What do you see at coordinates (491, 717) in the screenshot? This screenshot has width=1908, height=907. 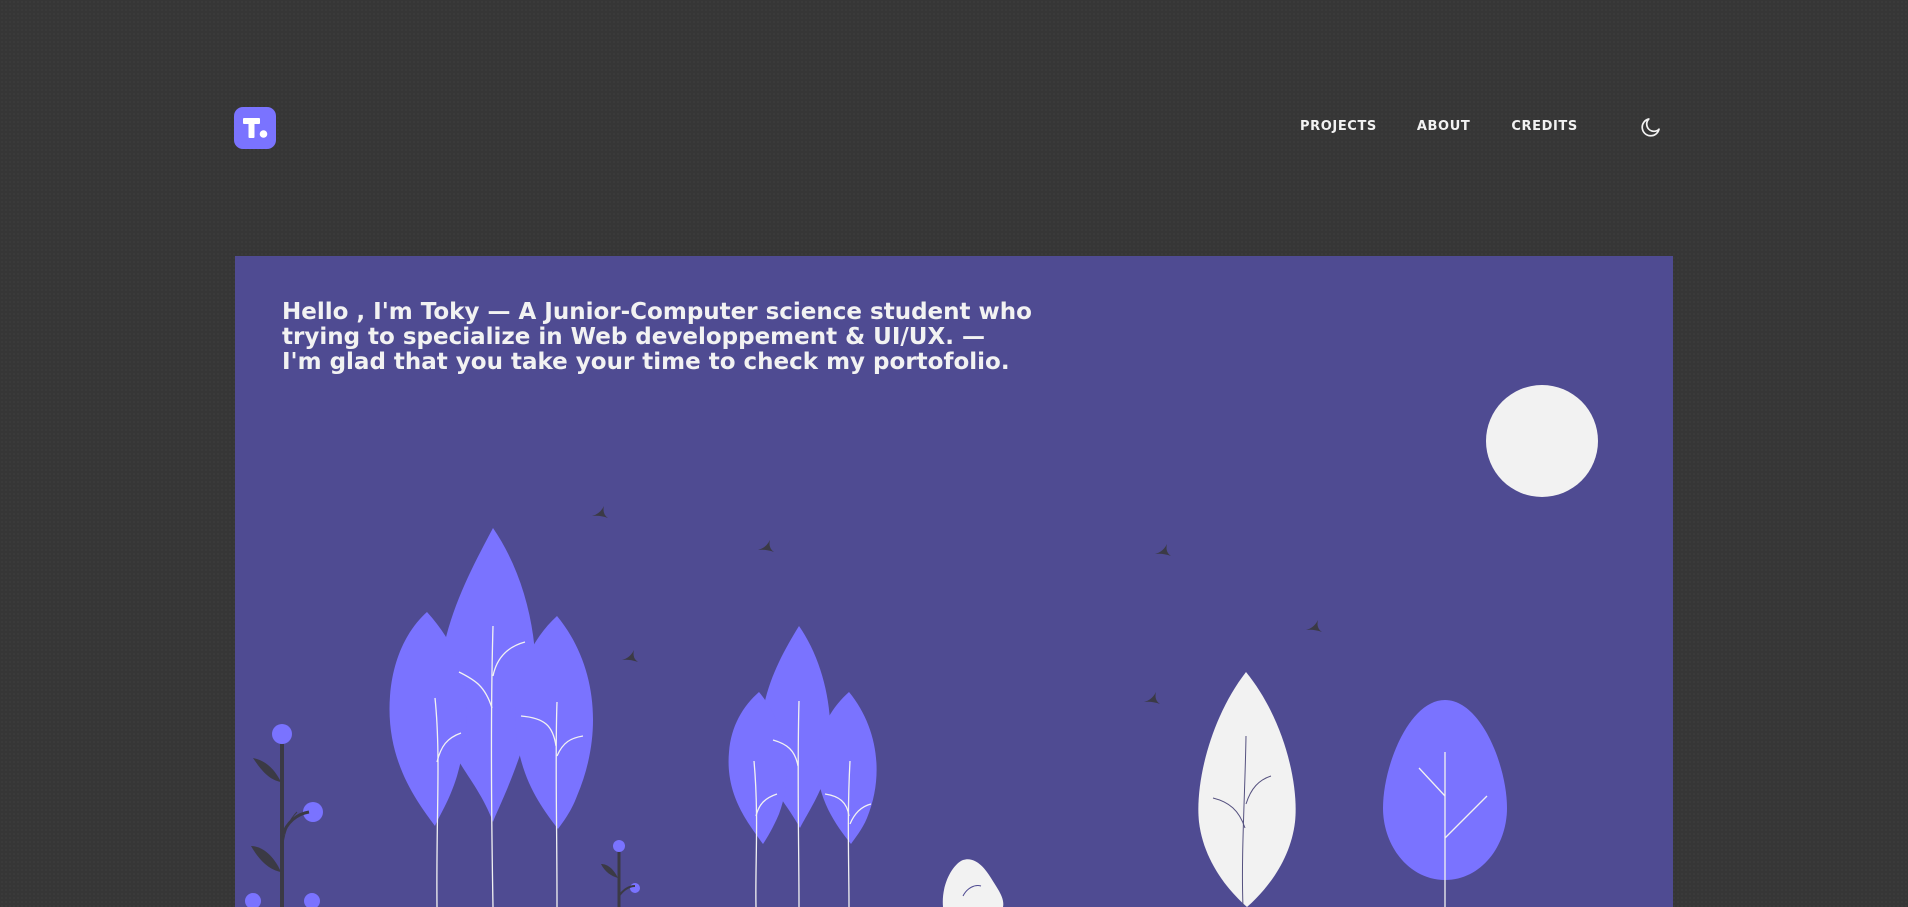 I see `tree-cluster-large` at bounding box center [491, 717].